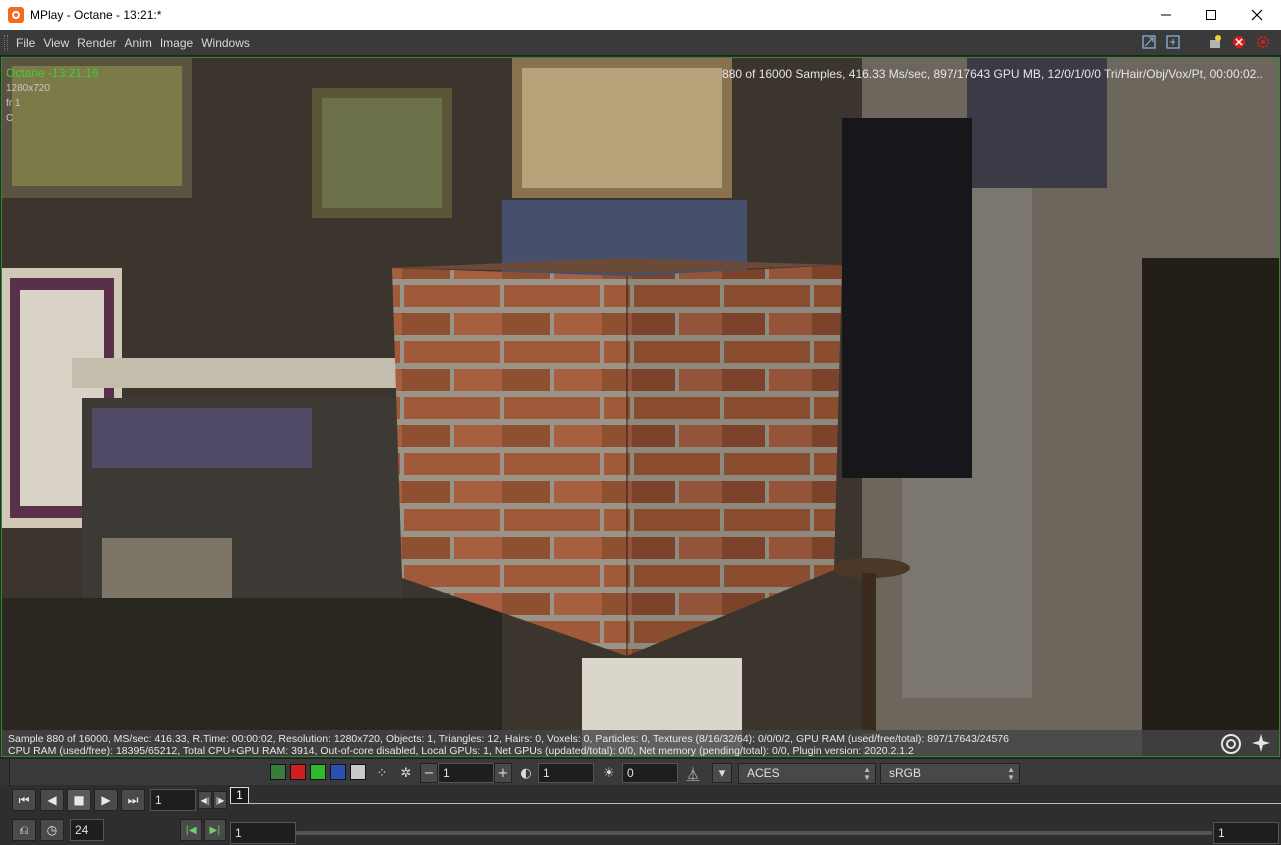 This screenshot has height=845, width=1281. I want to click on close-icon, so click(1257, 15).